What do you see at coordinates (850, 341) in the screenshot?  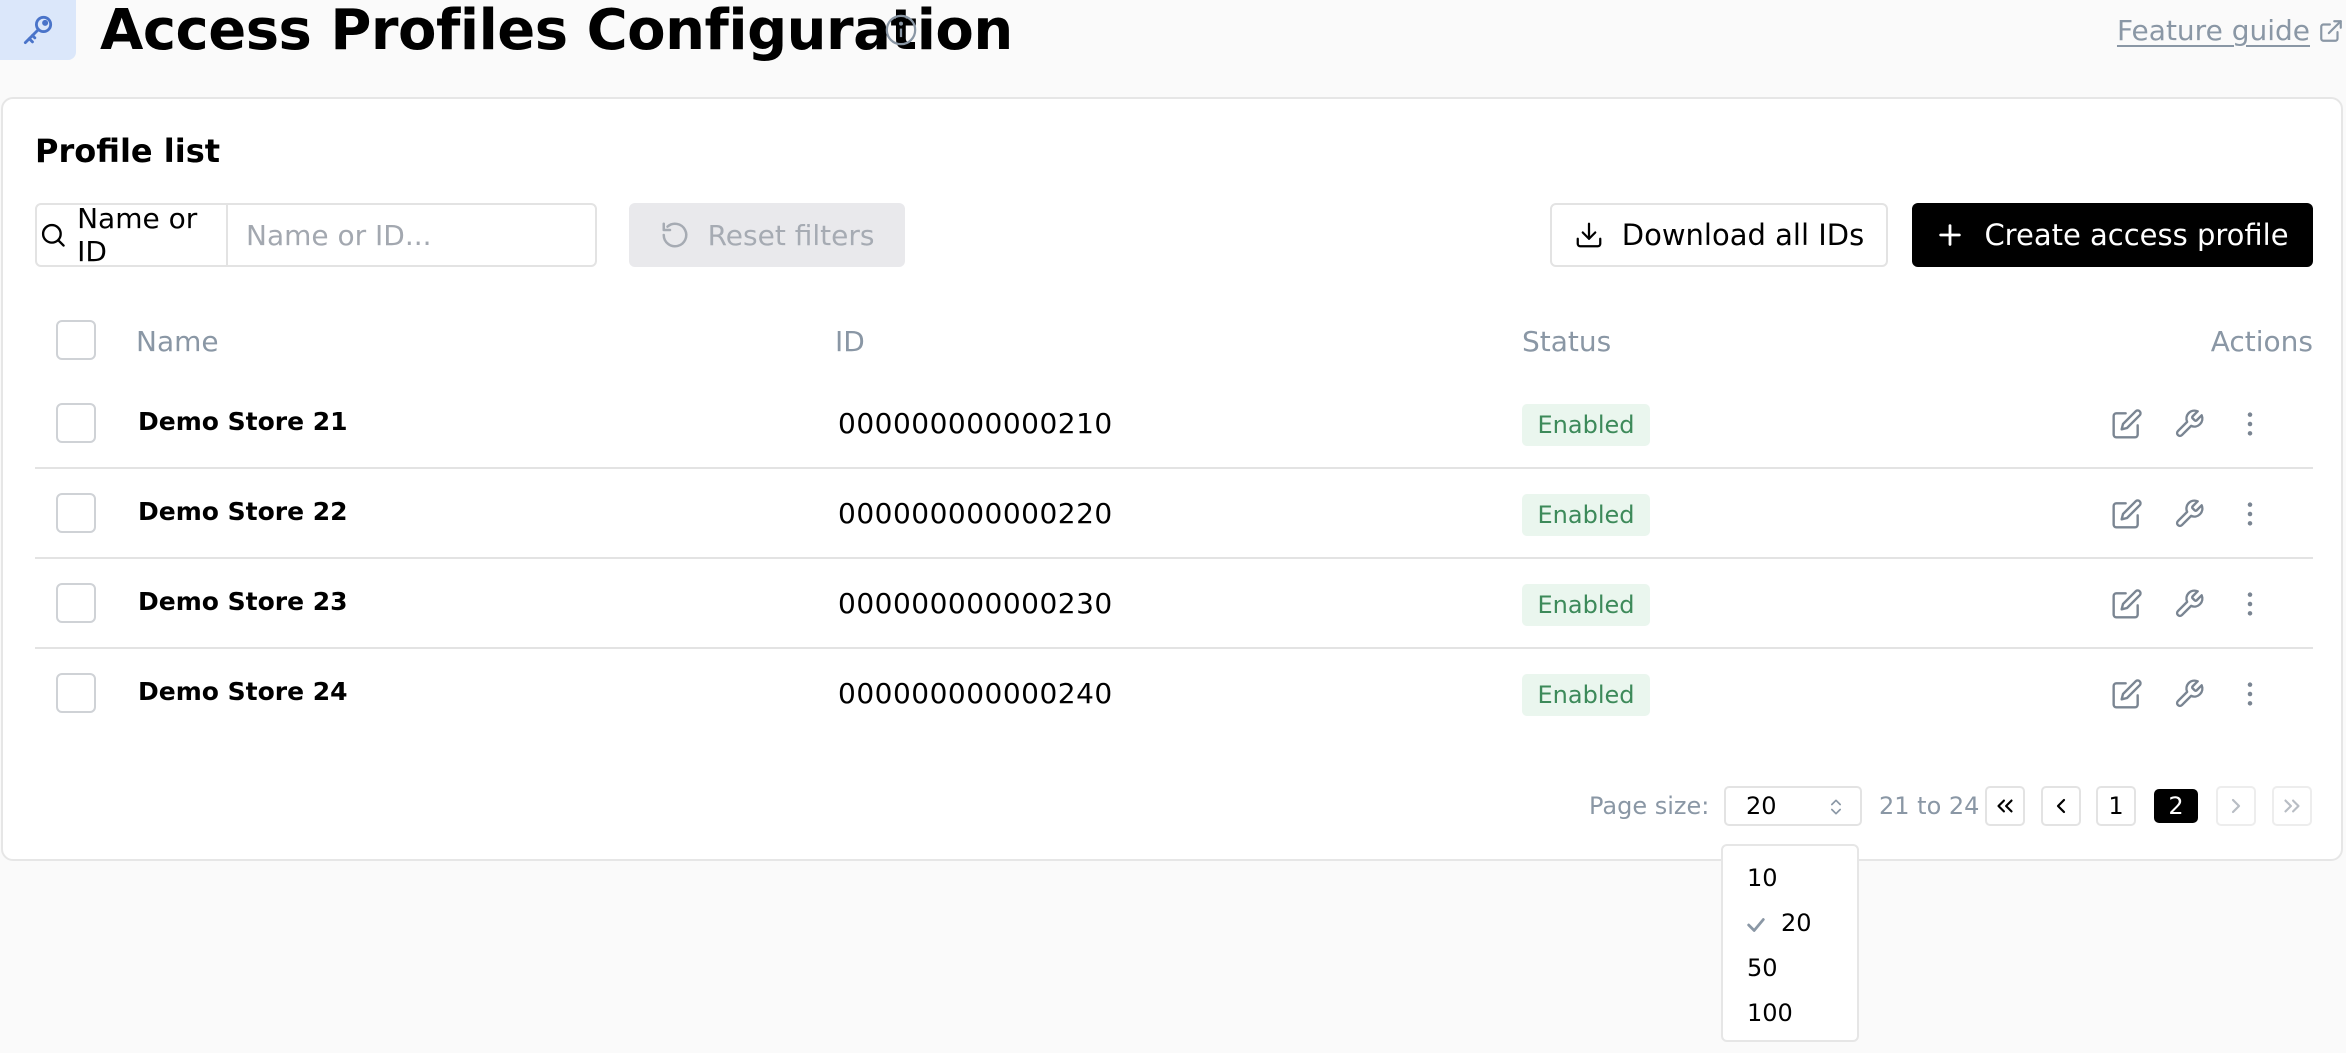 I see `column-header-id: ID` at bounding box center [850, 341].